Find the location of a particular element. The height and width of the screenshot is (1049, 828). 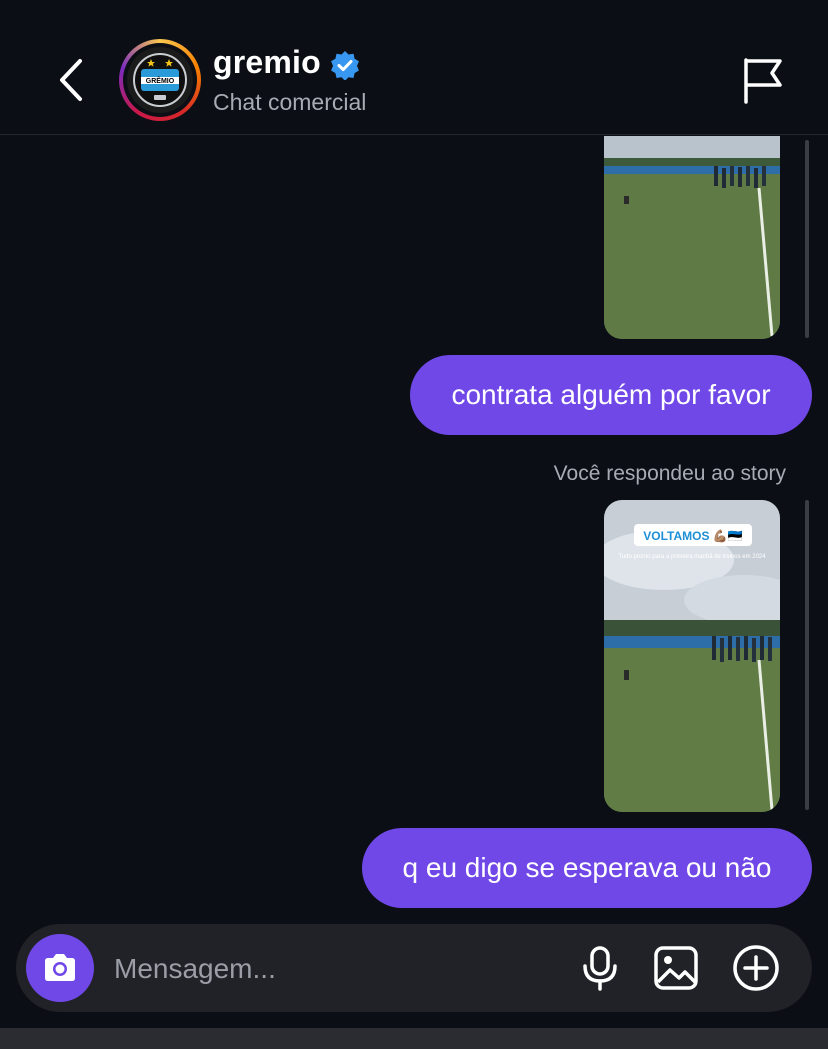

svg-text: GRÊMIO is located at coordinates (160, 80).